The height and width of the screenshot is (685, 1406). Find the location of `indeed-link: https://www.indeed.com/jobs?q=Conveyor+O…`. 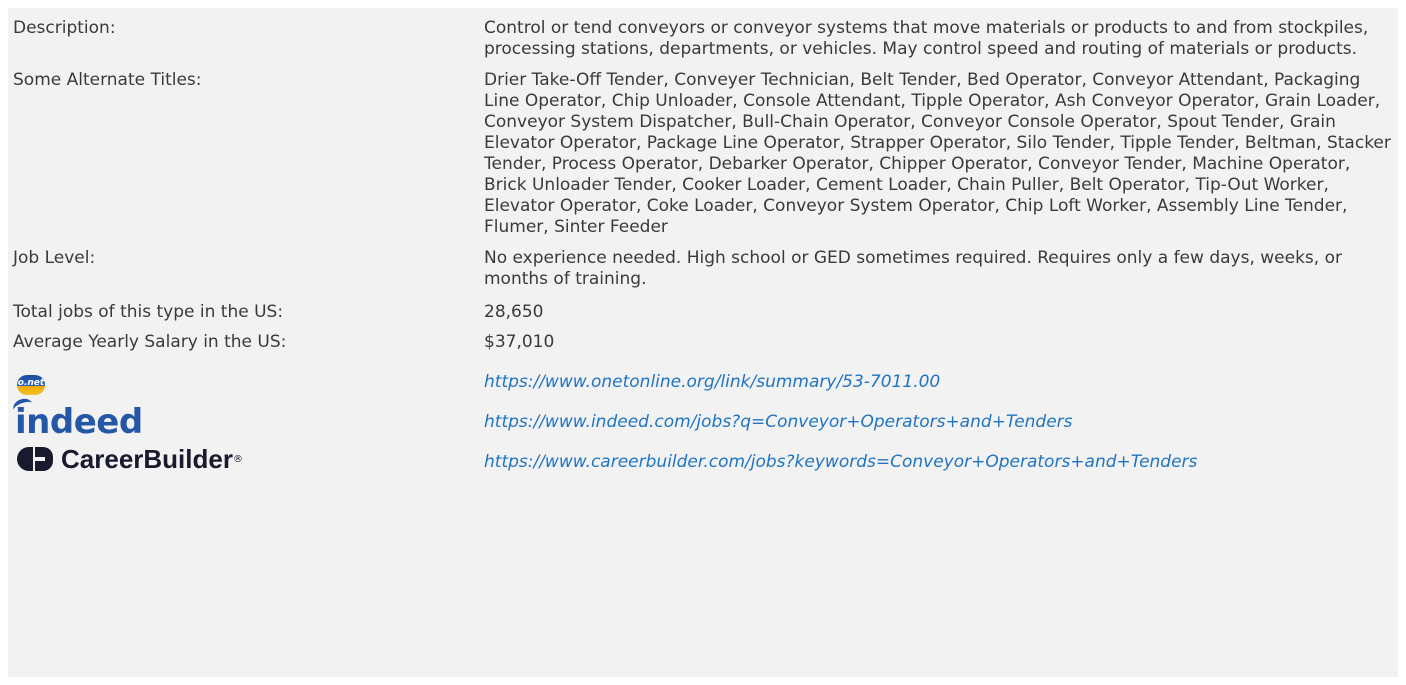

indeed-link: https://www.indeed.com/jobs?q=Conveyor+O… is located at coordinates (778, 422).